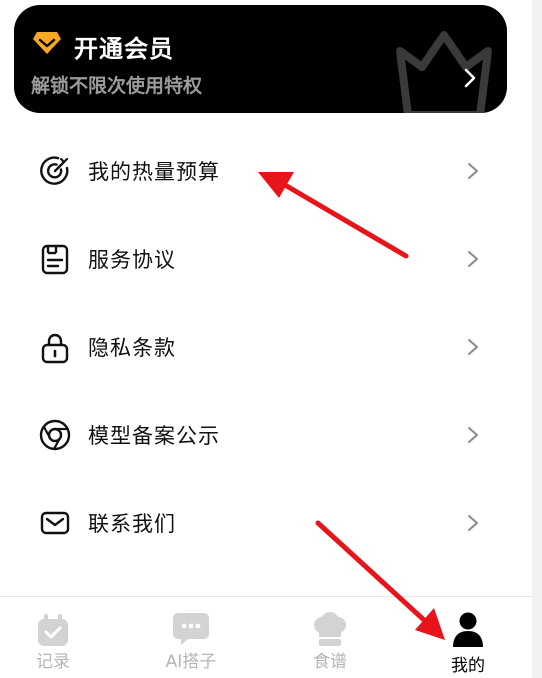 Image resolution: width=542 pixels, height=678 pixels. I want to click on menu-label-service-agreement: 服务协议, so click(132, 260).